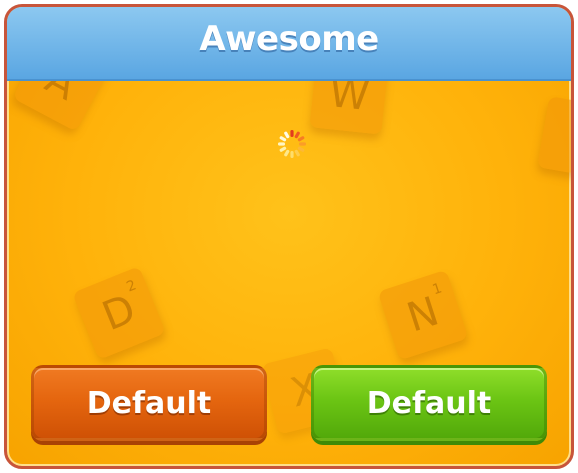 This screenshot has height=473, width=578. What do you see at coordinates (292, 144) in the screenshot?
I see `loading-spinner-icon` at bounding box center [292, 144].